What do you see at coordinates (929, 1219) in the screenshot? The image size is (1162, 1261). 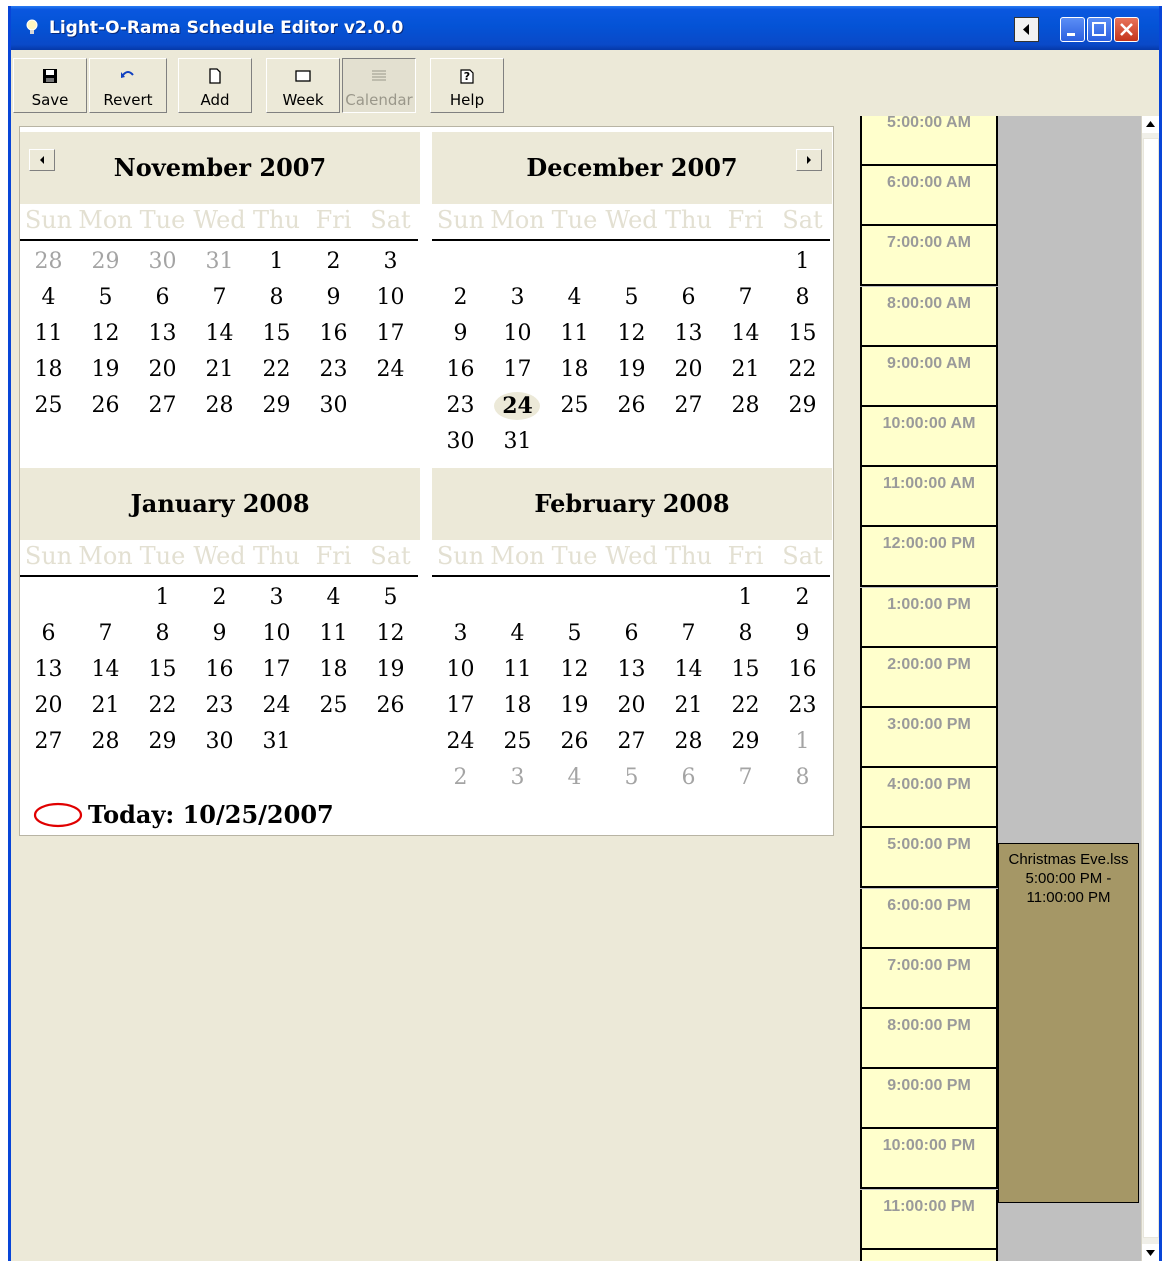 I see `hour-slot: 11:00:00 PM` at bounding box center [929, 1219].